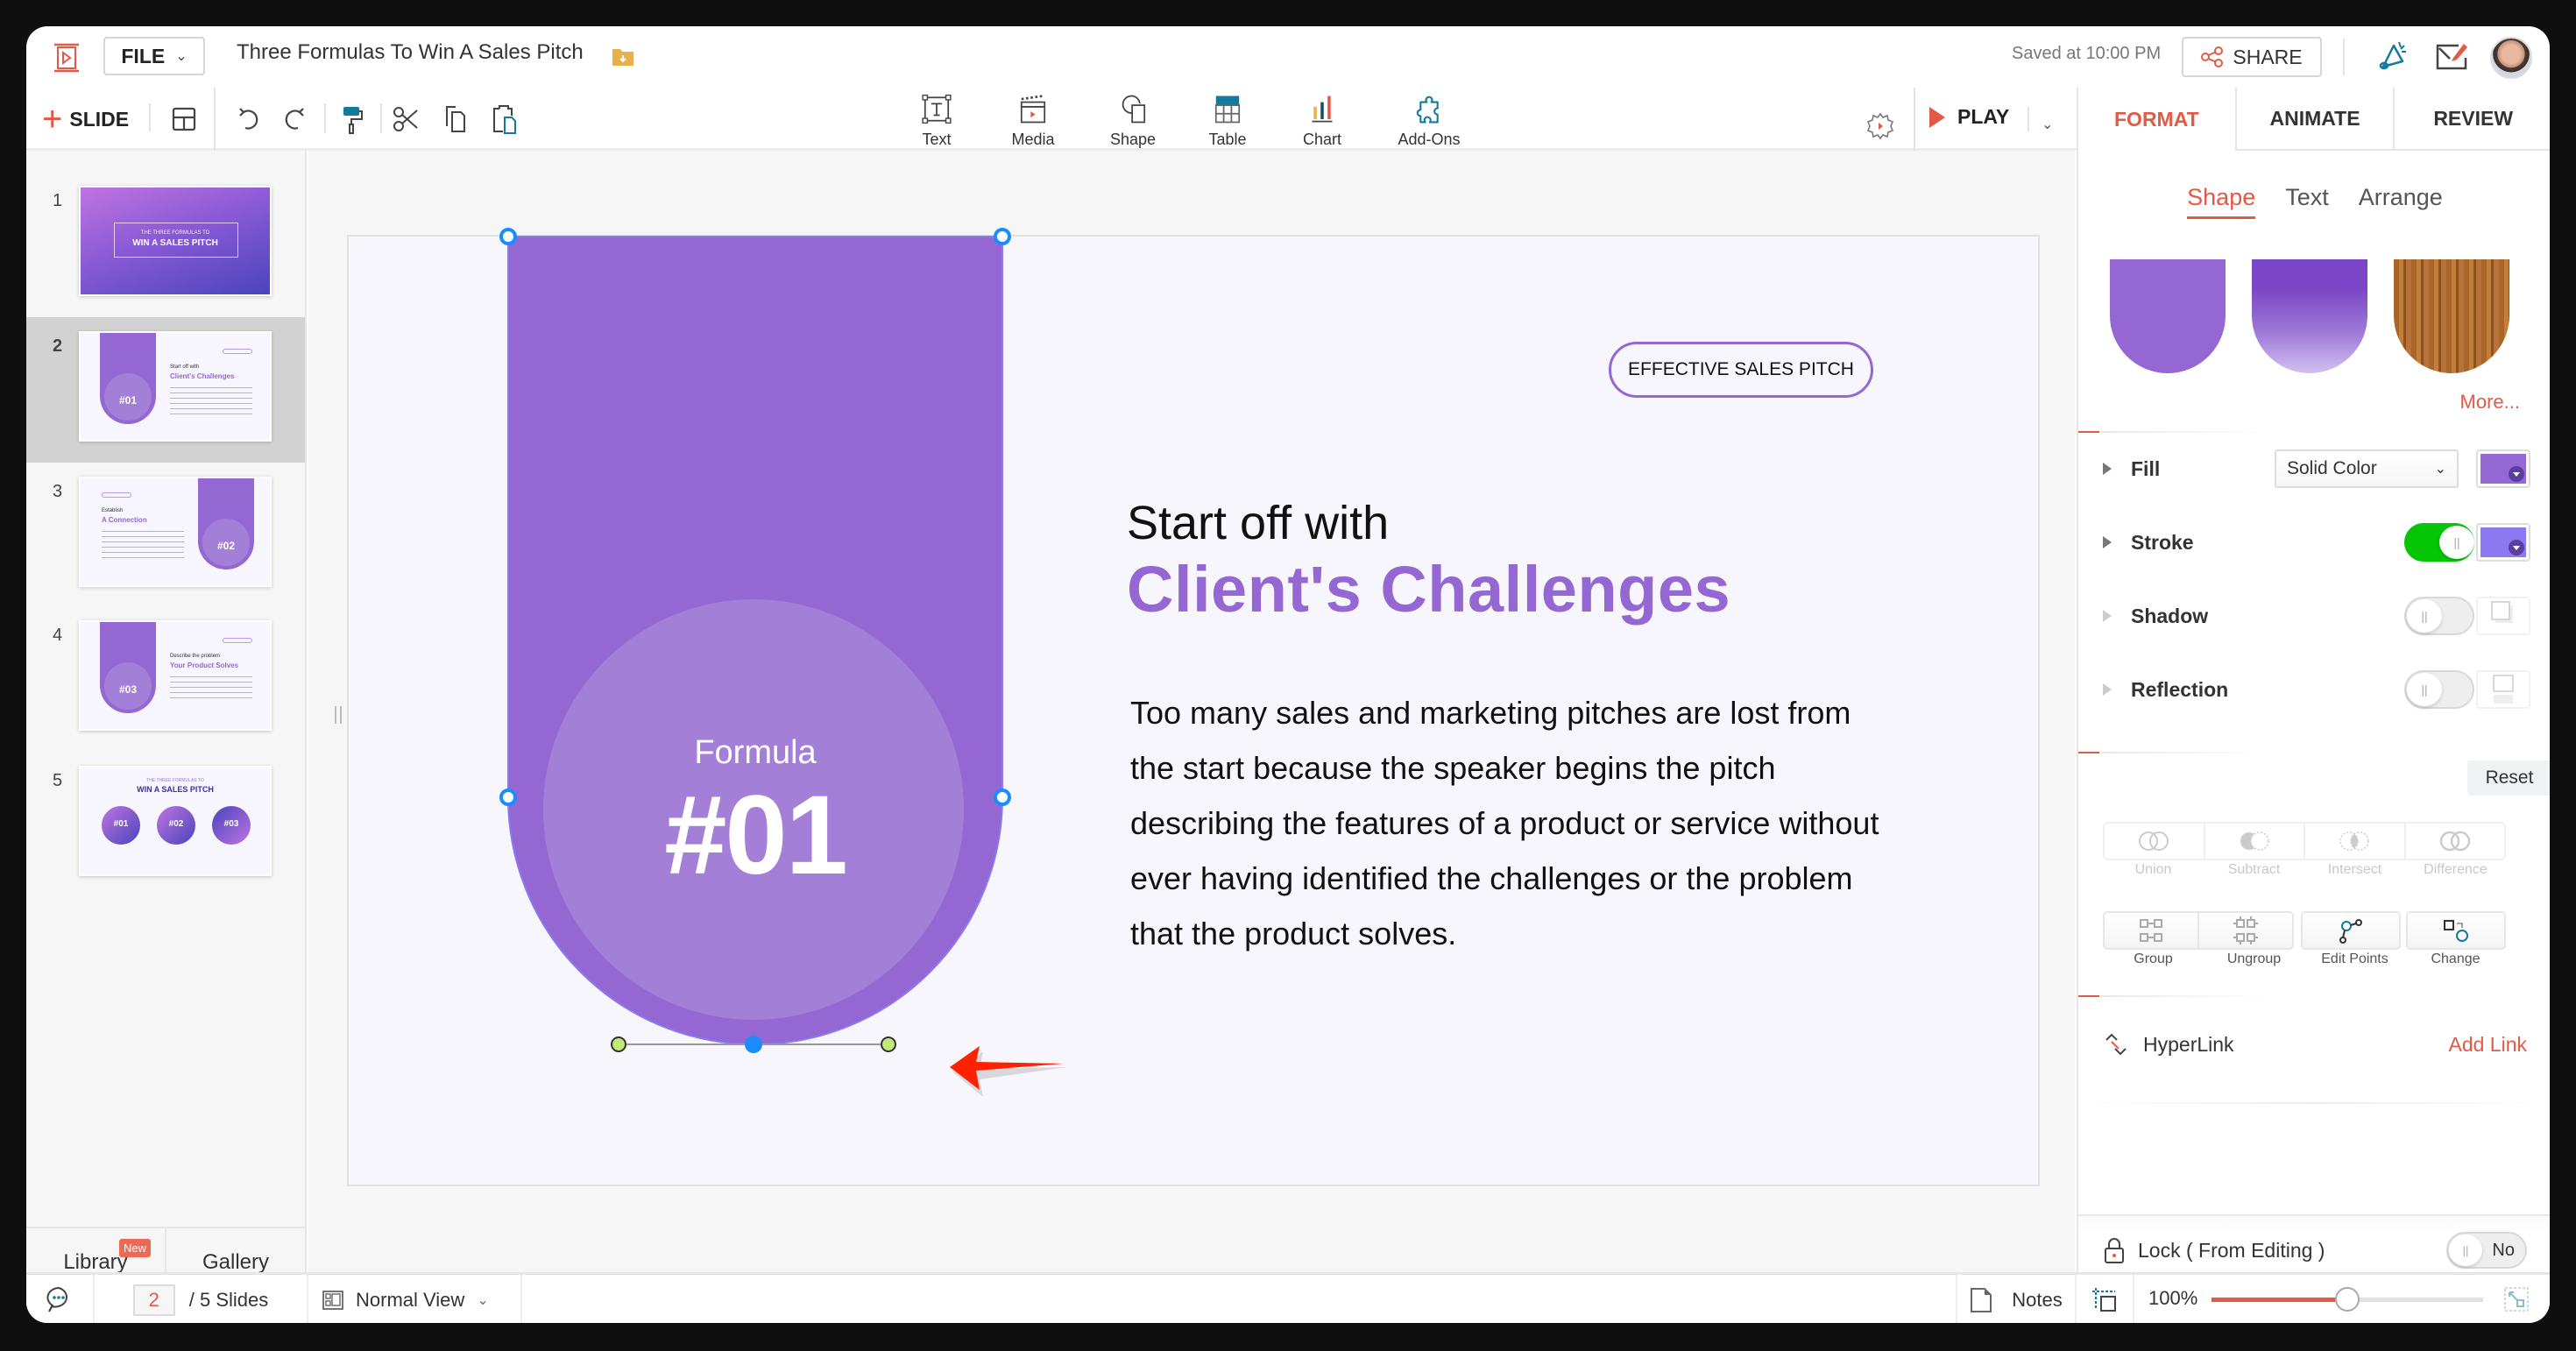 The width and height of the screenshot is (2576, 1351). Describe the element at coordinates (1033, 121) in the screenshot. I see `insert-media-button: Media` at that location.